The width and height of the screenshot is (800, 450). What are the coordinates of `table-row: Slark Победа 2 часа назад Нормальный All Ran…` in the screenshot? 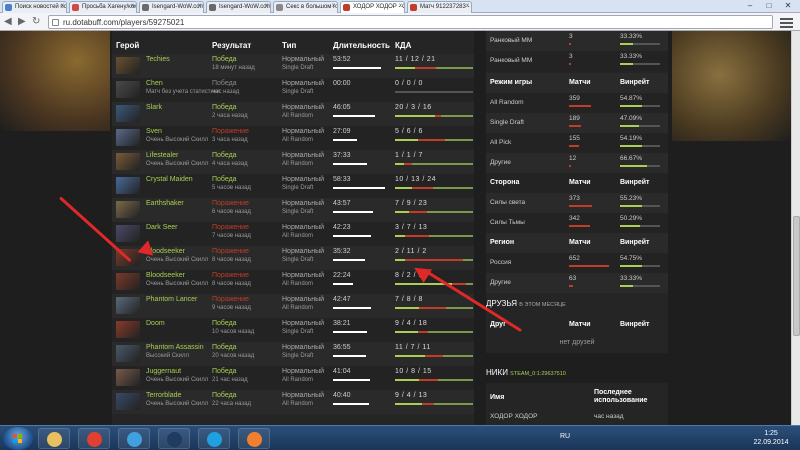 It's located at (293, 114).